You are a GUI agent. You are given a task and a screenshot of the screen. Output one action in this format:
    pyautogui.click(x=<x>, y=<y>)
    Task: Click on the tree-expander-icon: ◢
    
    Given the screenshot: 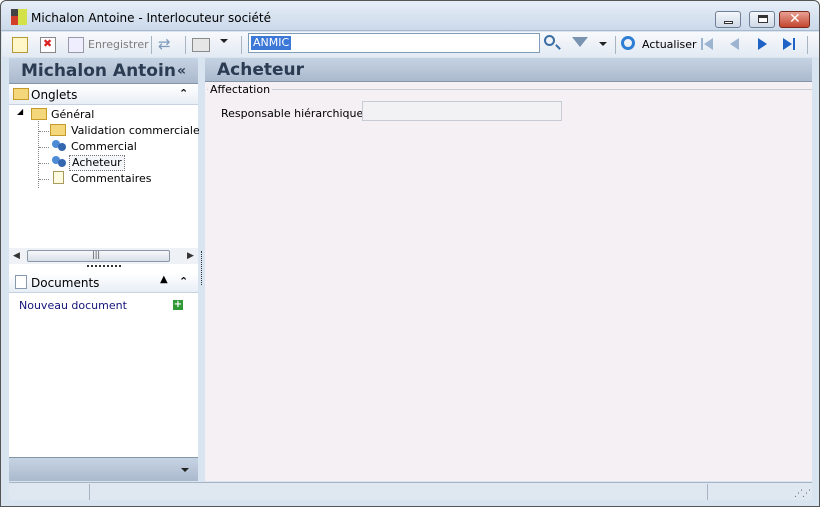 What is the action you would take?
    pyautogui.click(x=20, y=111)
    